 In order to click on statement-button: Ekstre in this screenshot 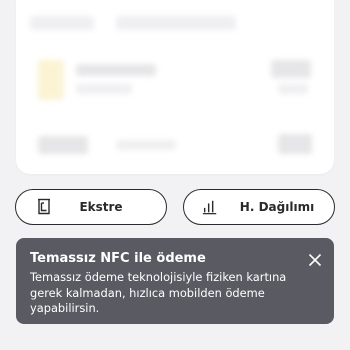, I will do `click(91, 207)`.